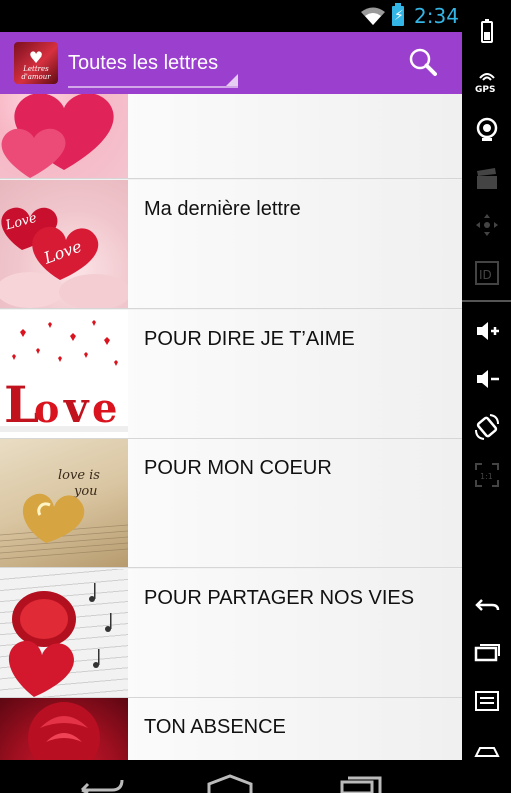 The height and width of the screenshot is (793, 511). Describe the element at coordinates (85, 491) in the screenshot. I see `svg-text: you` at that location.